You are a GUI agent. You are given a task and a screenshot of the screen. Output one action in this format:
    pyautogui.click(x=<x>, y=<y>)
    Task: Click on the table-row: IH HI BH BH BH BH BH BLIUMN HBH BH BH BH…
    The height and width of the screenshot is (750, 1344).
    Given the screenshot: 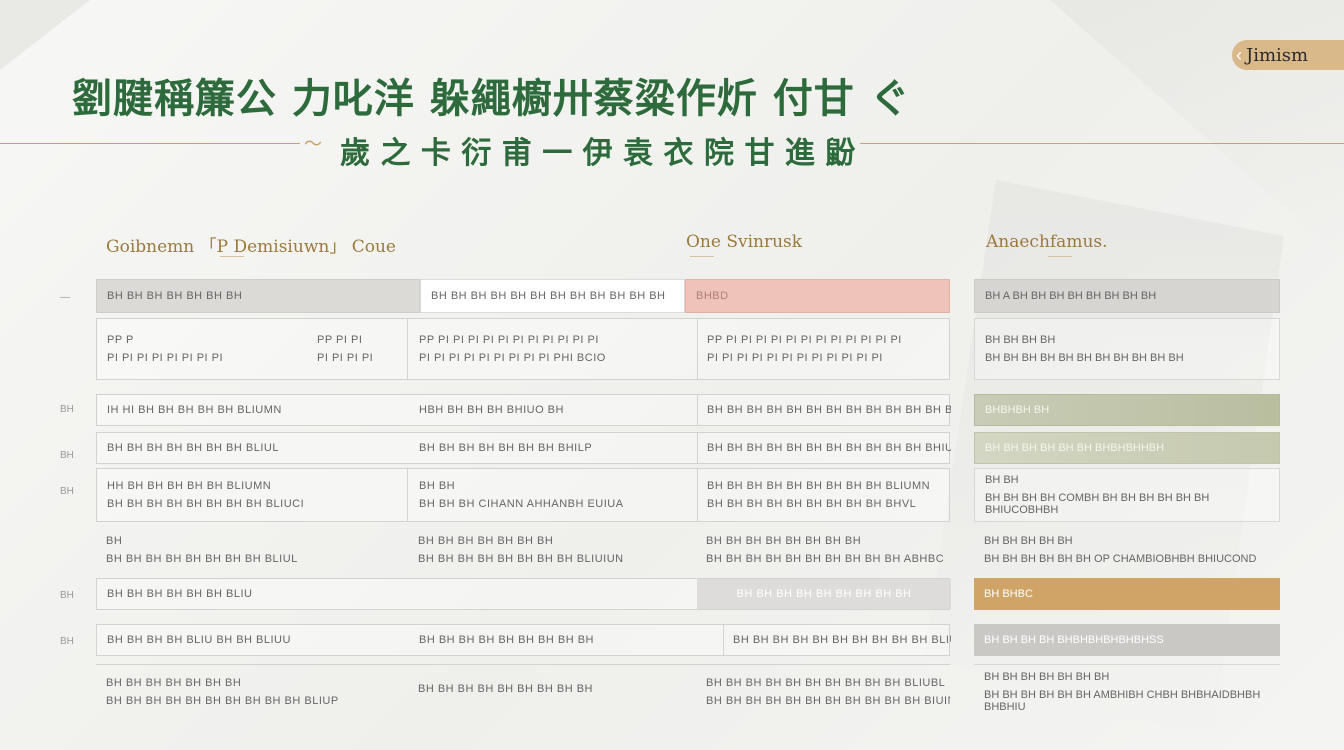 What is the action you would take?
    pyautogui.click(x=523, y=410)
    